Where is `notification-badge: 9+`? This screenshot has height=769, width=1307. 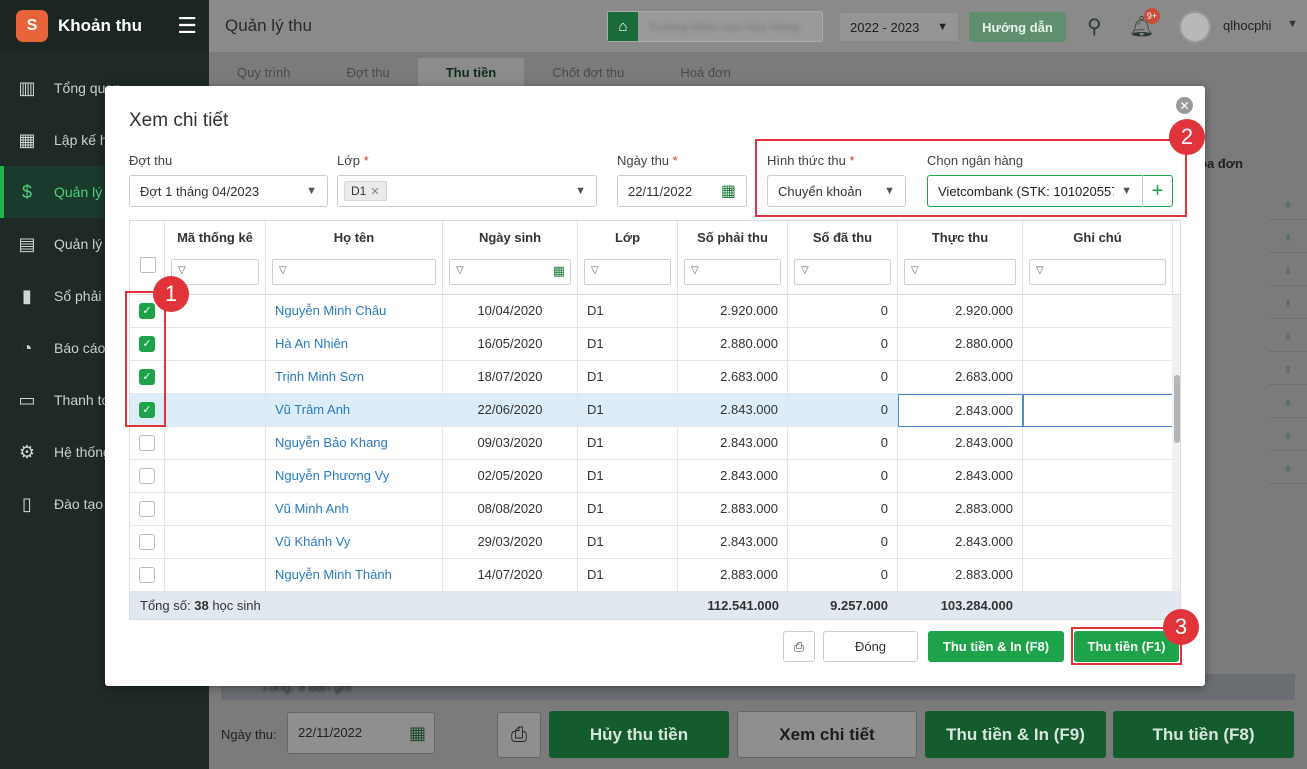
notification-badge: 9+ is located at coordinates (1152, 16).